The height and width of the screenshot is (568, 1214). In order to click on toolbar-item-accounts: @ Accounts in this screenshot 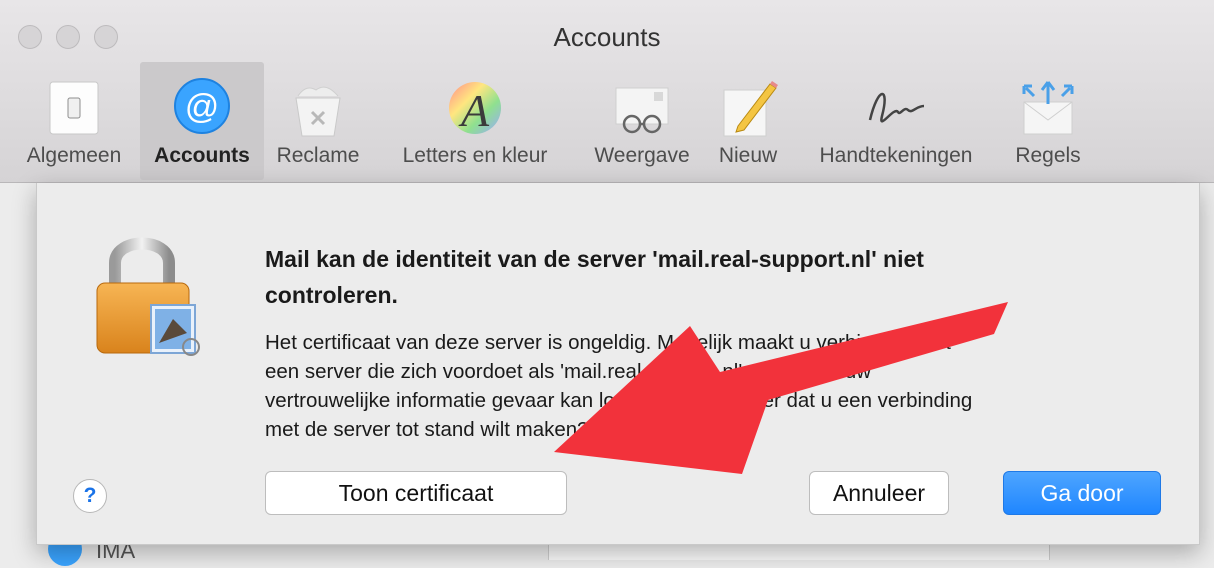, I will do `click(202, 121)`.